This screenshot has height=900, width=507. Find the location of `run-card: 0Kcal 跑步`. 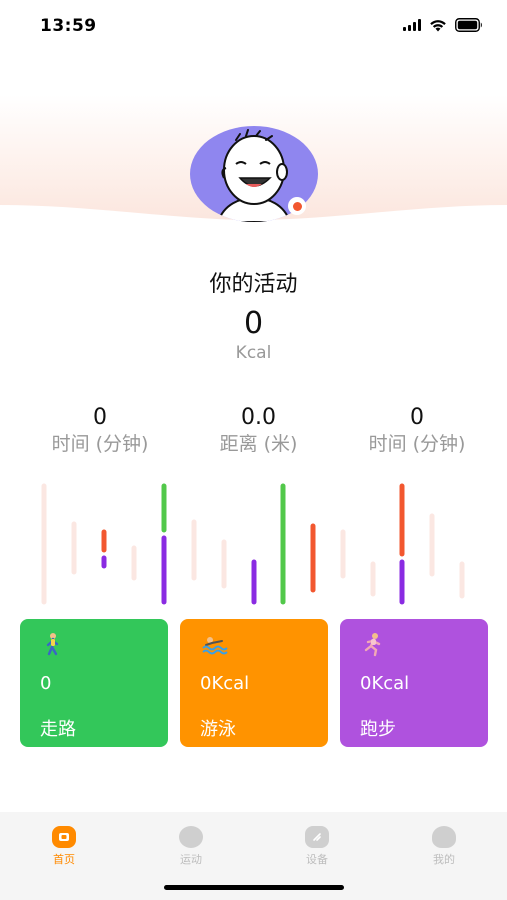

run-card: 0Kcal 跑步 is located at coordinates (414, 683).